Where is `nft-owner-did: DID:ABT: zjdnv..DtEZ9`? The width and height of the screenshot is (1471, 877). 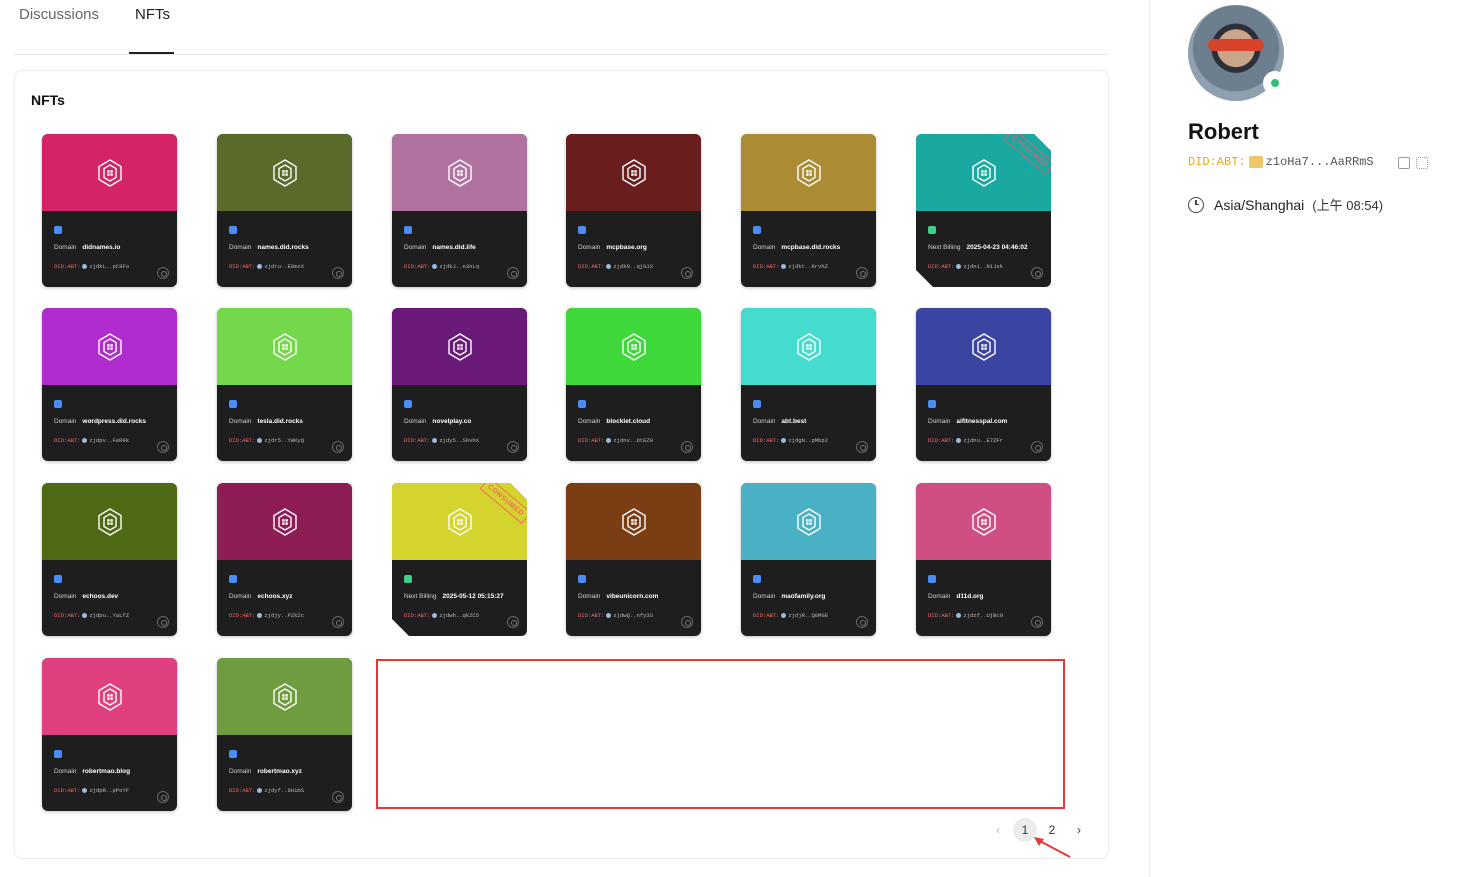
nft-owner-did: DID:ABT: zjdnv..DtEZ9 is located at coordinates (615, 440).